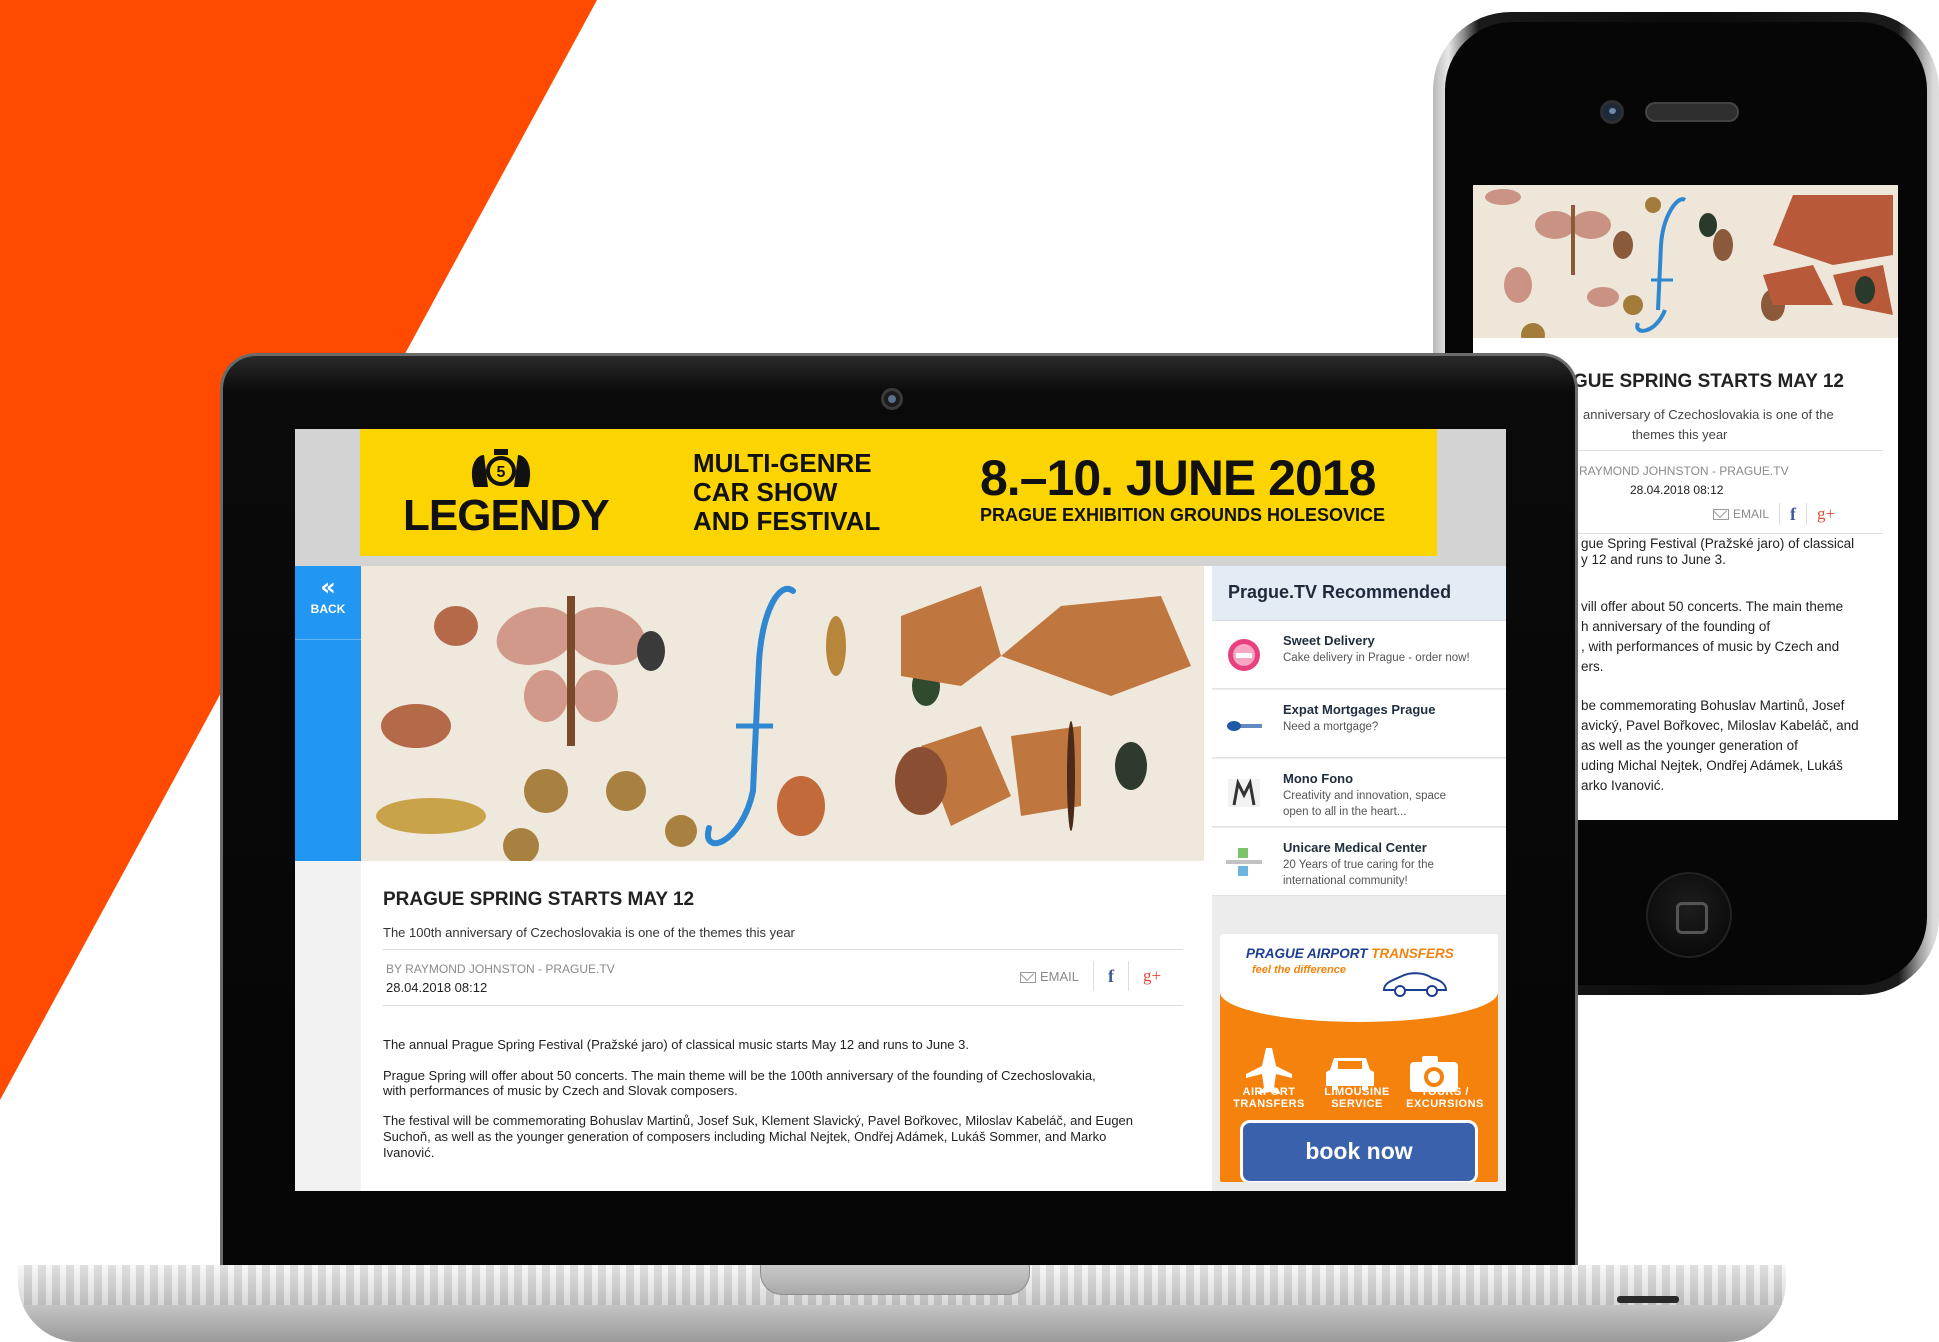  What do you see at coordinates (1244, 862) in the screenshot?
I see `unicare-logo-icon` at bounding box center [1244, 862].